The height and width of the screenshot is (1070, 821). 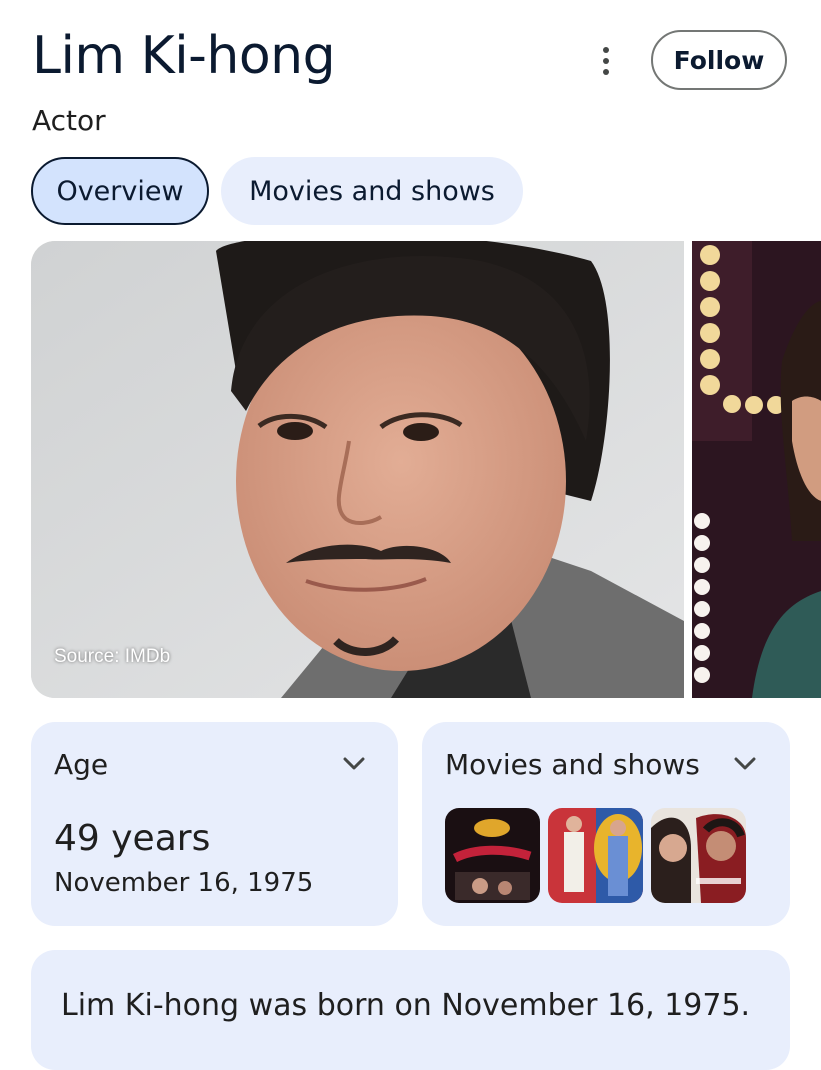 I want to click on follow-button: Follow, so click(x=719, y=60).